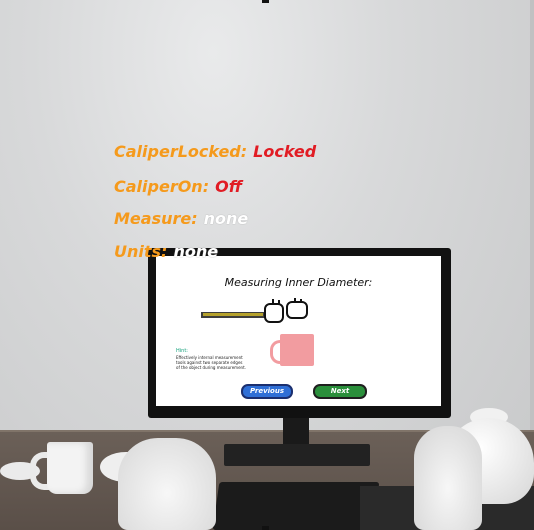 The width and height of the screenshot is (534, 530). Describe the element at coordinates (181, 151) in the screenshot. I see `hud-caliper-locked-label: CaliperLocked:` at that location.